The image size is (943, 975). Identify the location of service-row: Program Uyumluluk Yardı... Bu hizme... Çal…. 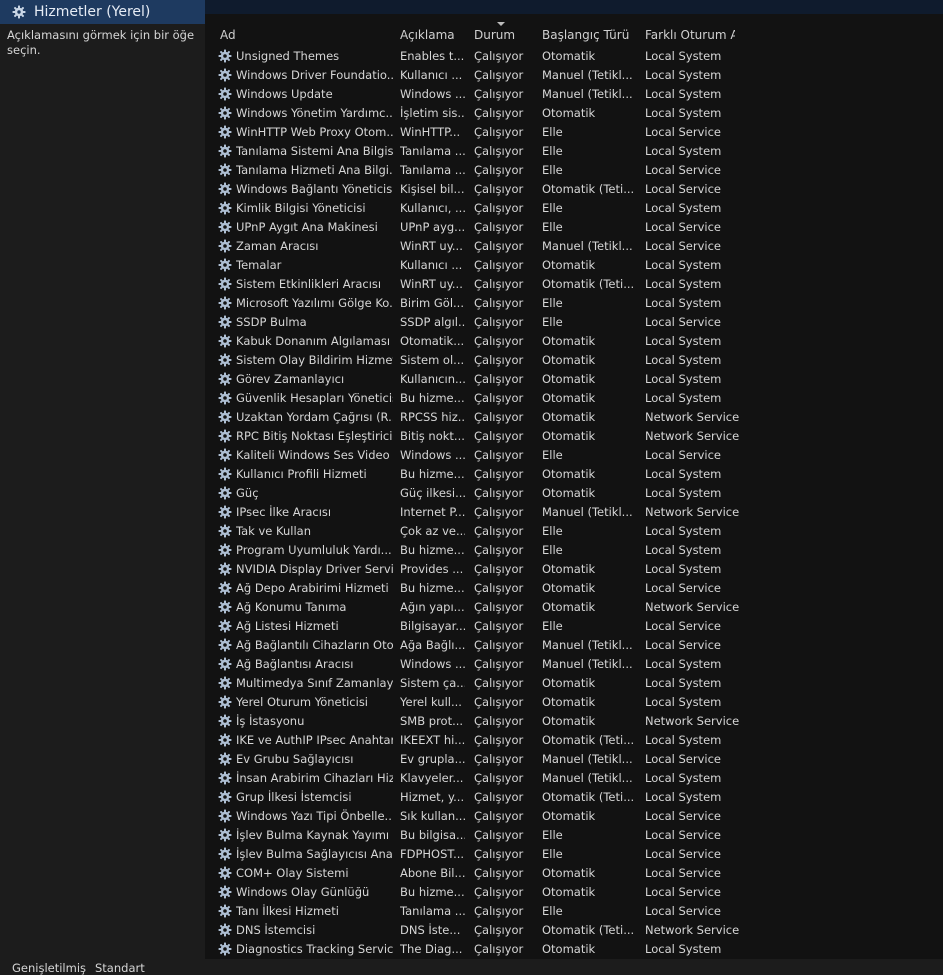
(574, 550).